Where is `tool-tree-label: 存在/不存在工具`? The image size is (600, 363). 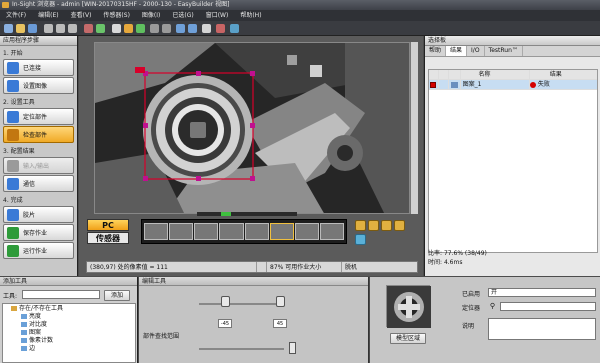
tool-tree-label: 存在/不存在工具 is located at coordinates (41, 308).